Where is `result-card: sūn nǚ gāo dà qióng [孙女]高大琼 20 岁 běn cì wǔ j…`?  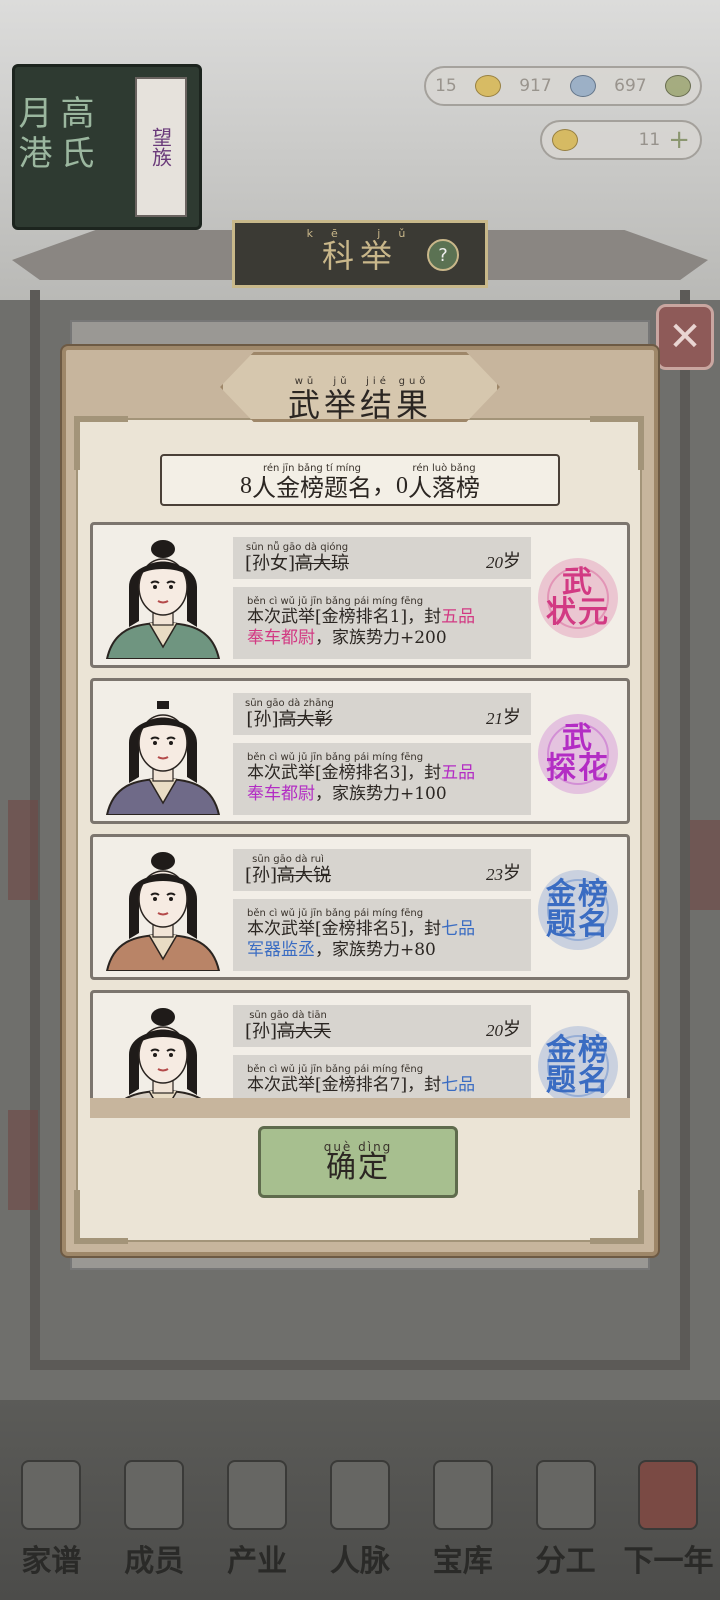 result-card: sūn nǚ gāo dà qióng [孙女]高大琼 20 岁 běn cì wǔ j… is located at coordinates (360, 595).